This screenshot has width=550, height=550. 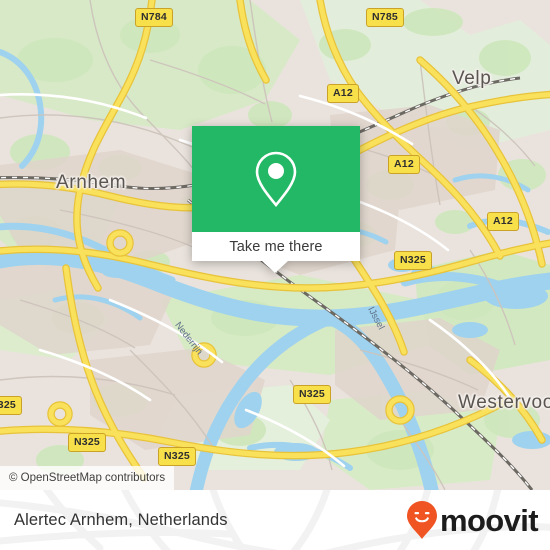 I want to click on road-shield-n325-south: N325, so click(x=177, y=456).